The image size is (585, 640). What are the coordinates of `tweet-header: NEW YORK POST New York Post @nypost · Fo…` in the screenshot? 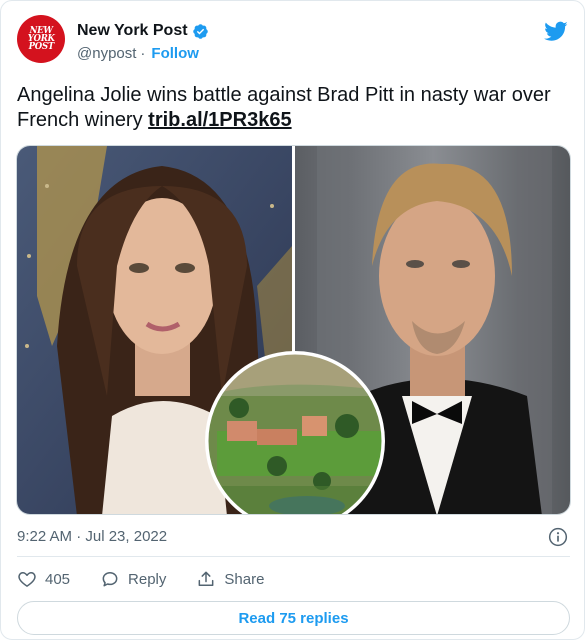 It's located at (293, 39).